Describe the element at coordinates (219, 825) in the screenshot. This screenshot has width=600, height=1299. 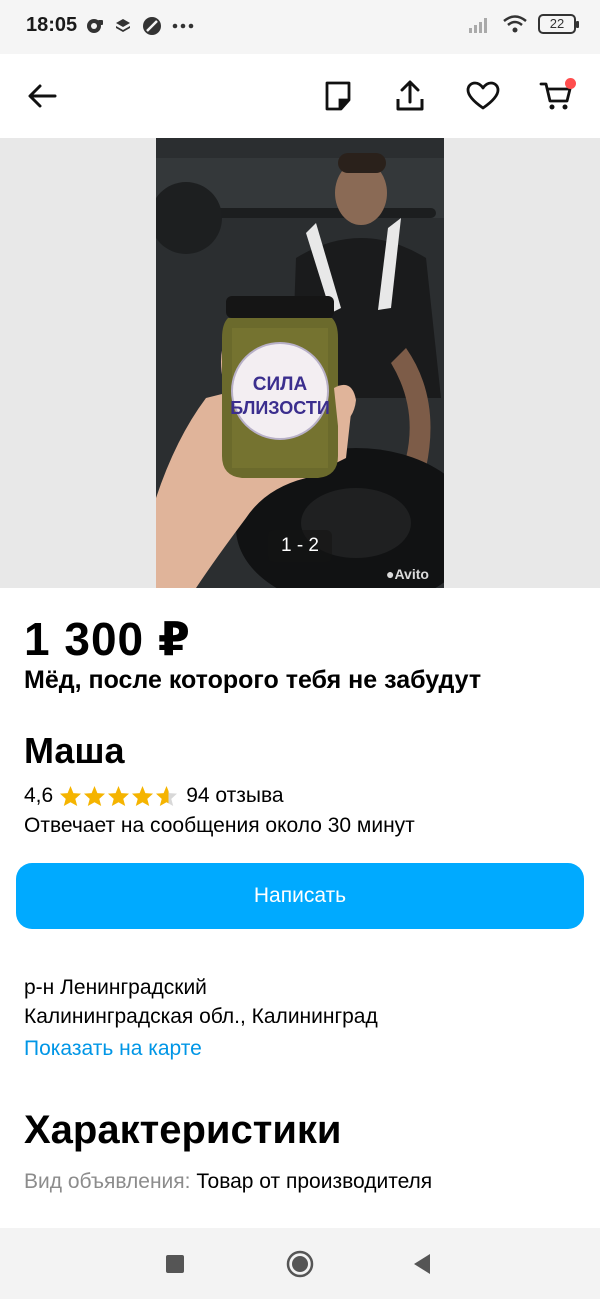
I see `response-time: Отвечает на сообщения около 30 минут` at that location.